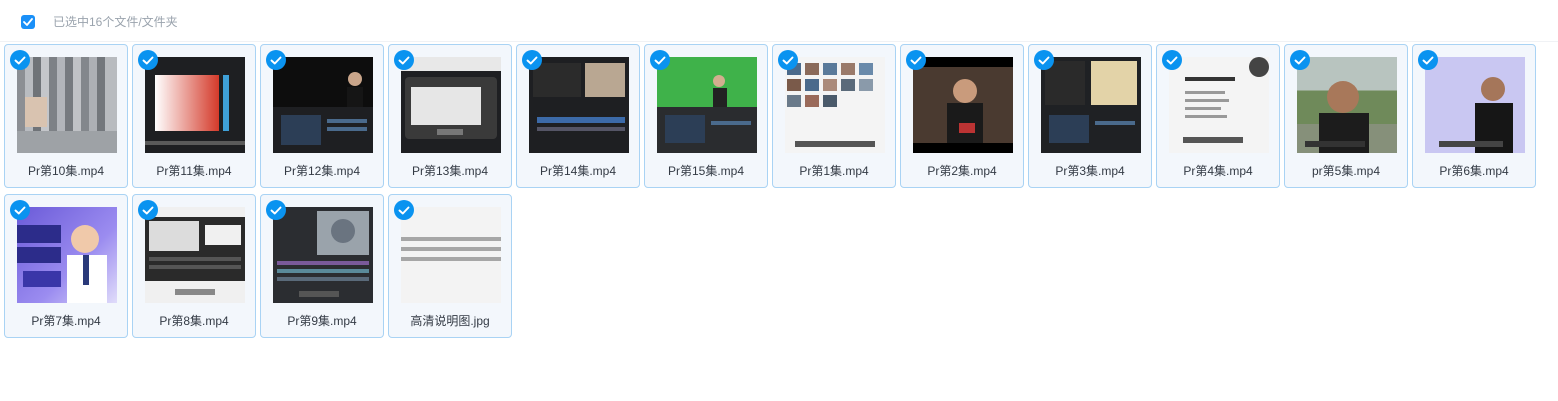 Image resolution: width=1558 pixels, height=401 pixels. I want to click on selection-count-label: 已选中16个文件/文件夹, so click(115, 22).